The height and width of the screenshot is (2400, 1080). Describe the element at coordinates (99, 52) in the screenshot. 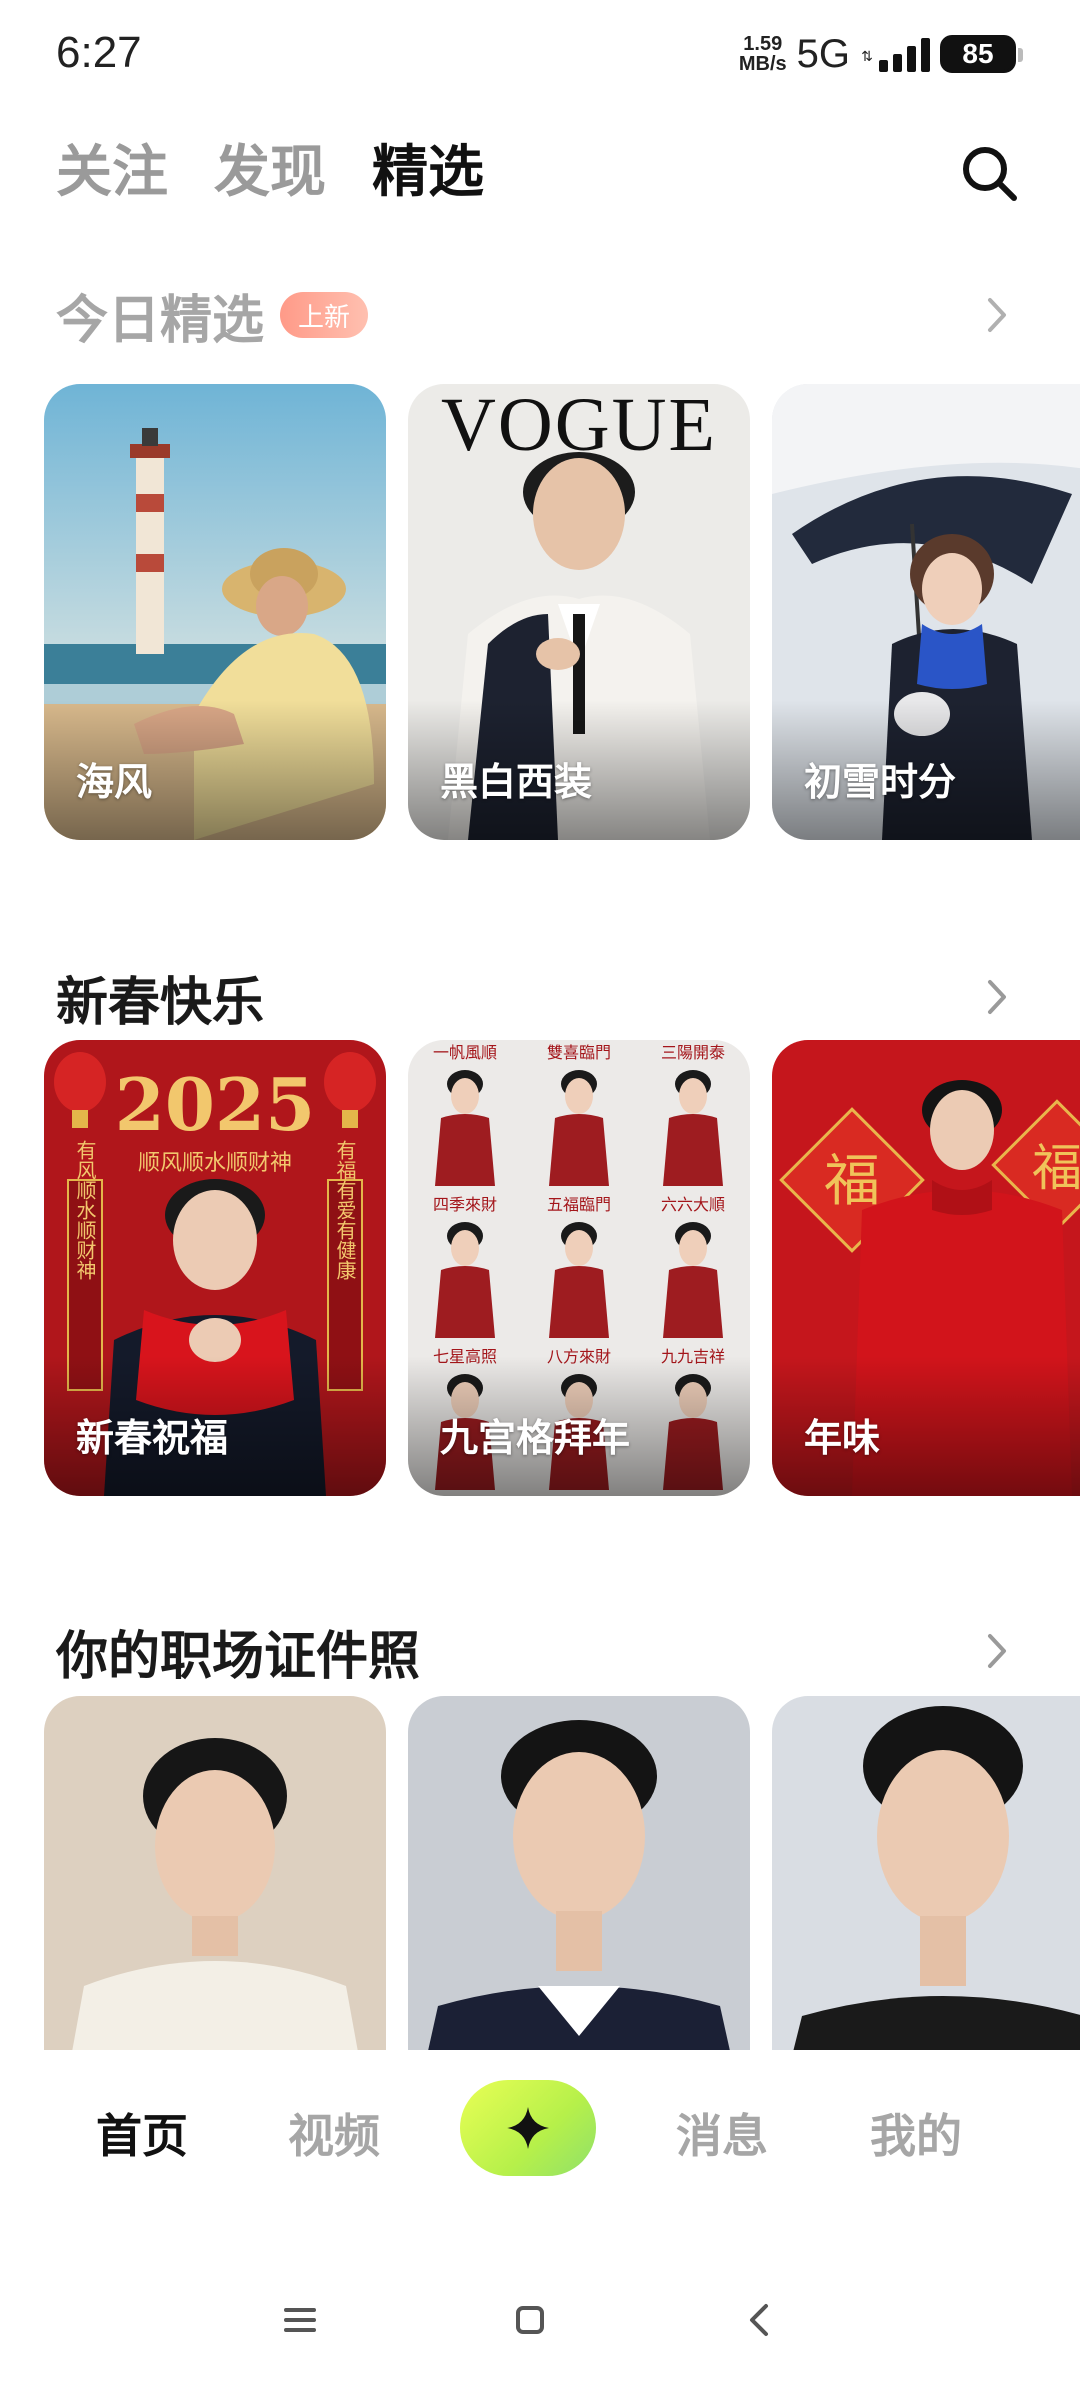

I see `status-time: 6:27` at that location.